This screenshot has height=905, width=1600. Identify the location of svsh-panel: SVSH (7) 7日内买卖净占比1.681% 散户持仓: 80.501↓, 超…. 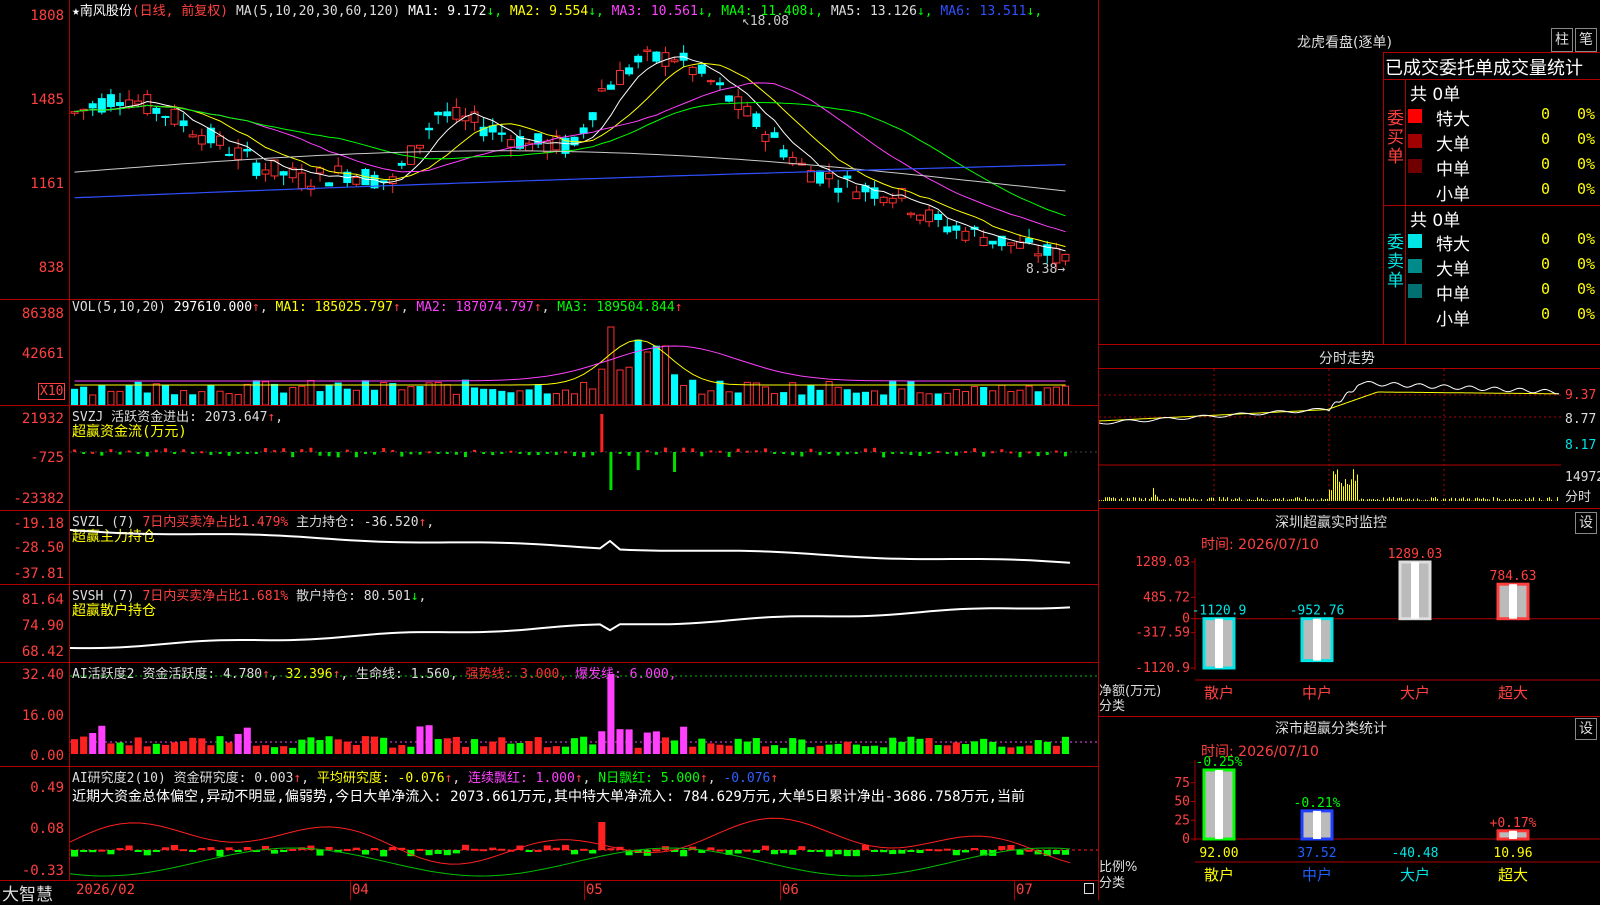
(549, 623).